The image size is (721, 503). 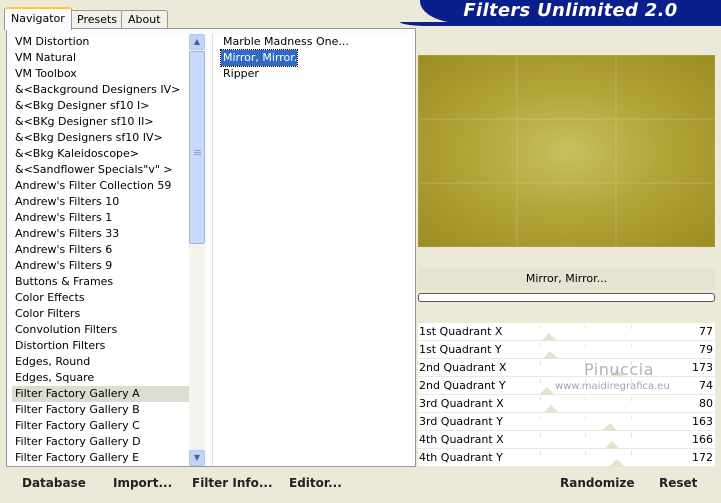 I want to click on category-item: Filter Factory Gallery A, so click(x=101, y=394).